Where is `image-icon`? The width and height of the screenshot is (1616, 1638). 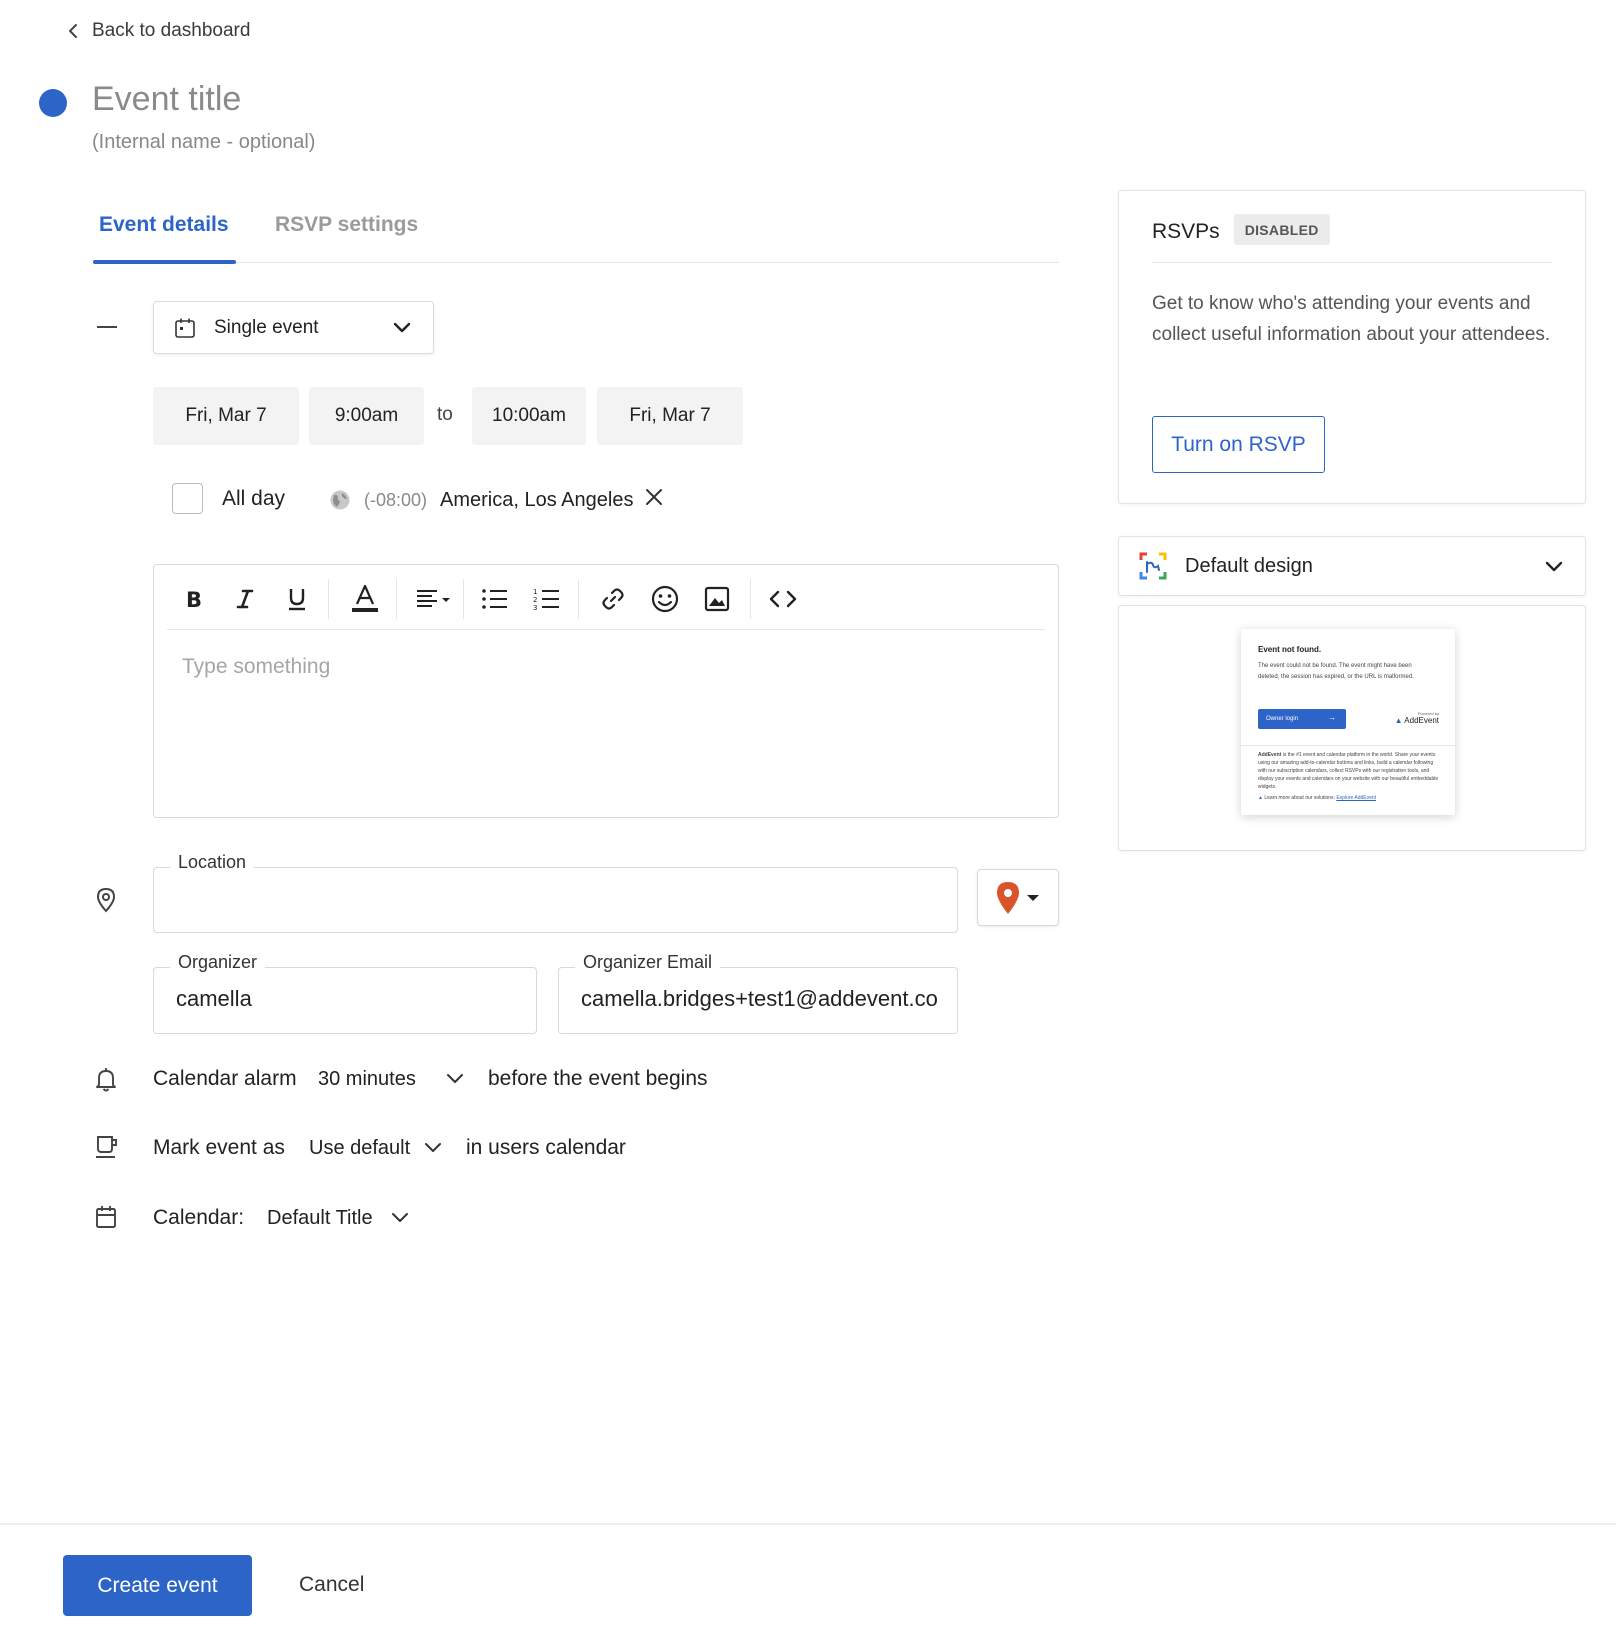
image-icon is located at coordinates (717, 599).